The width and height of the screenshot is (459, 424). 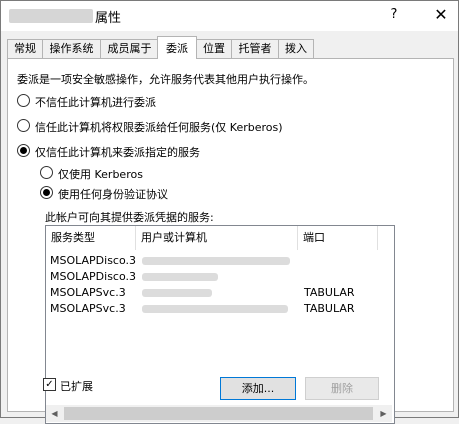 What do you see at coordinates (129, 217) in the screenshot?
I see `services-label: 此帐户可向其提供委派凭据的服务:` at bounding box center [129, 217].